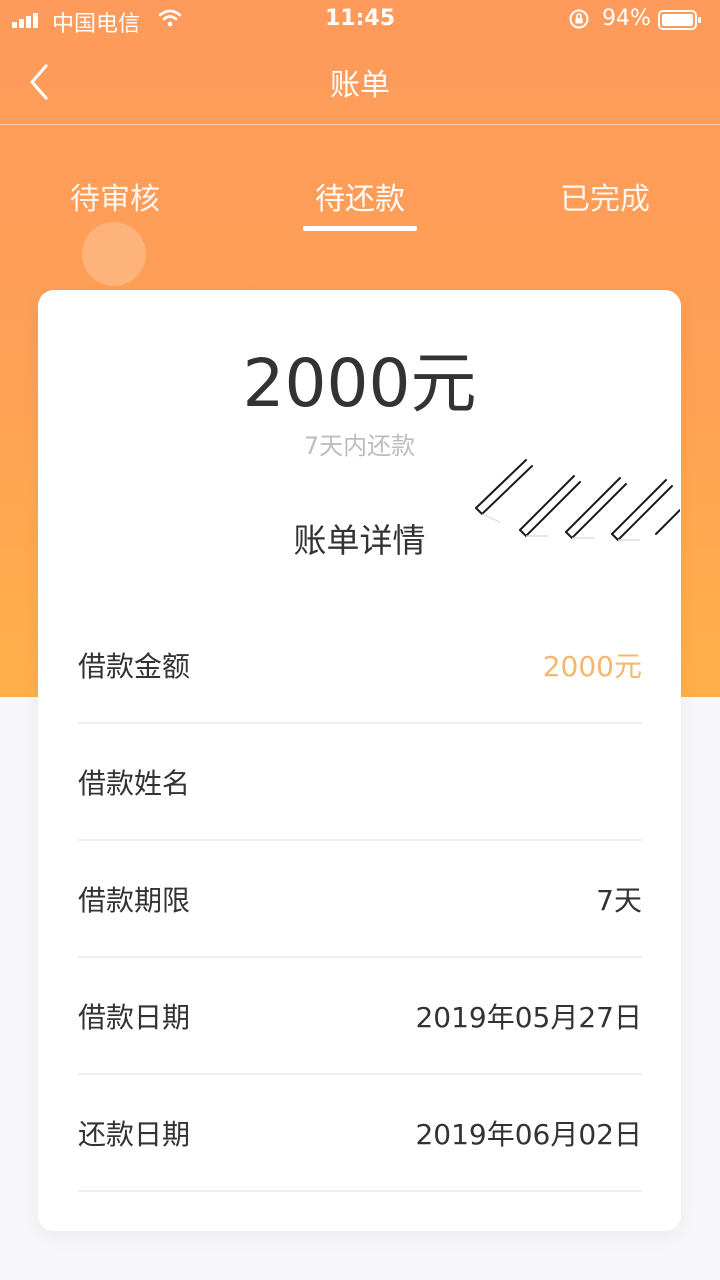  What do you see at coordinates (528, 1017) in the screenshot?
I see `row-value: 2019年05月27日` at bounding box center [528, 1017].